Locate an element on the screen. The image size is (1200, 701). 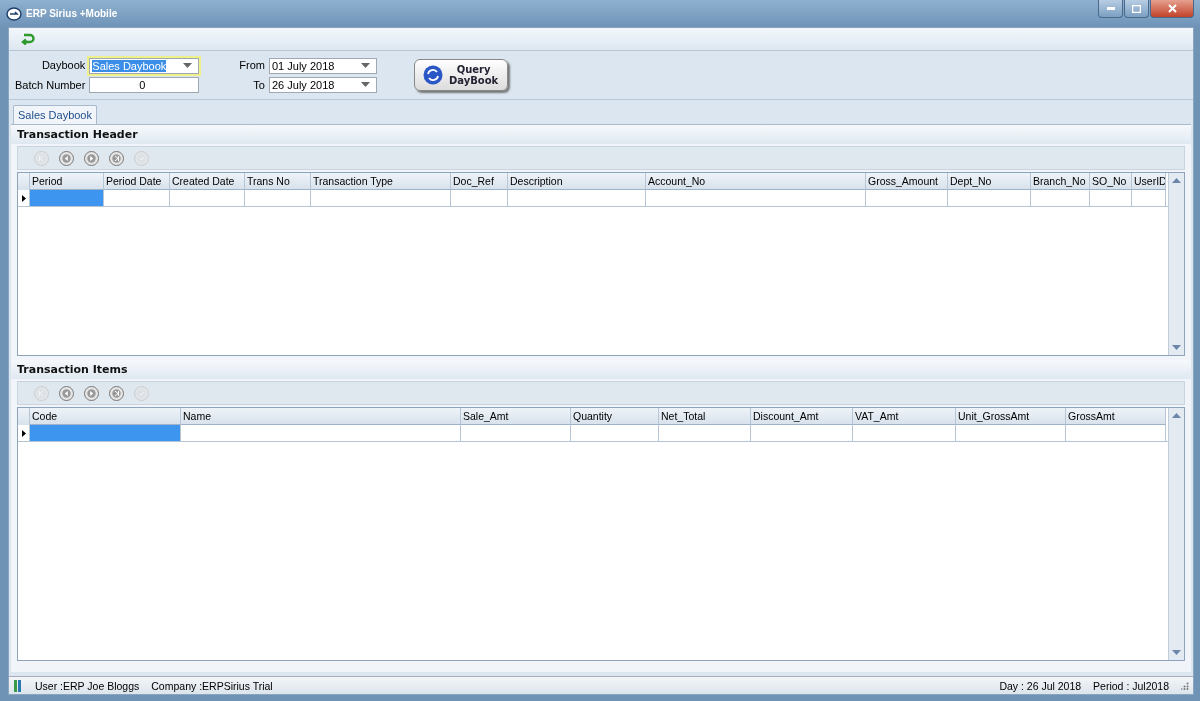
column-header: Sale_Amt is located at coordinates (516, 416).